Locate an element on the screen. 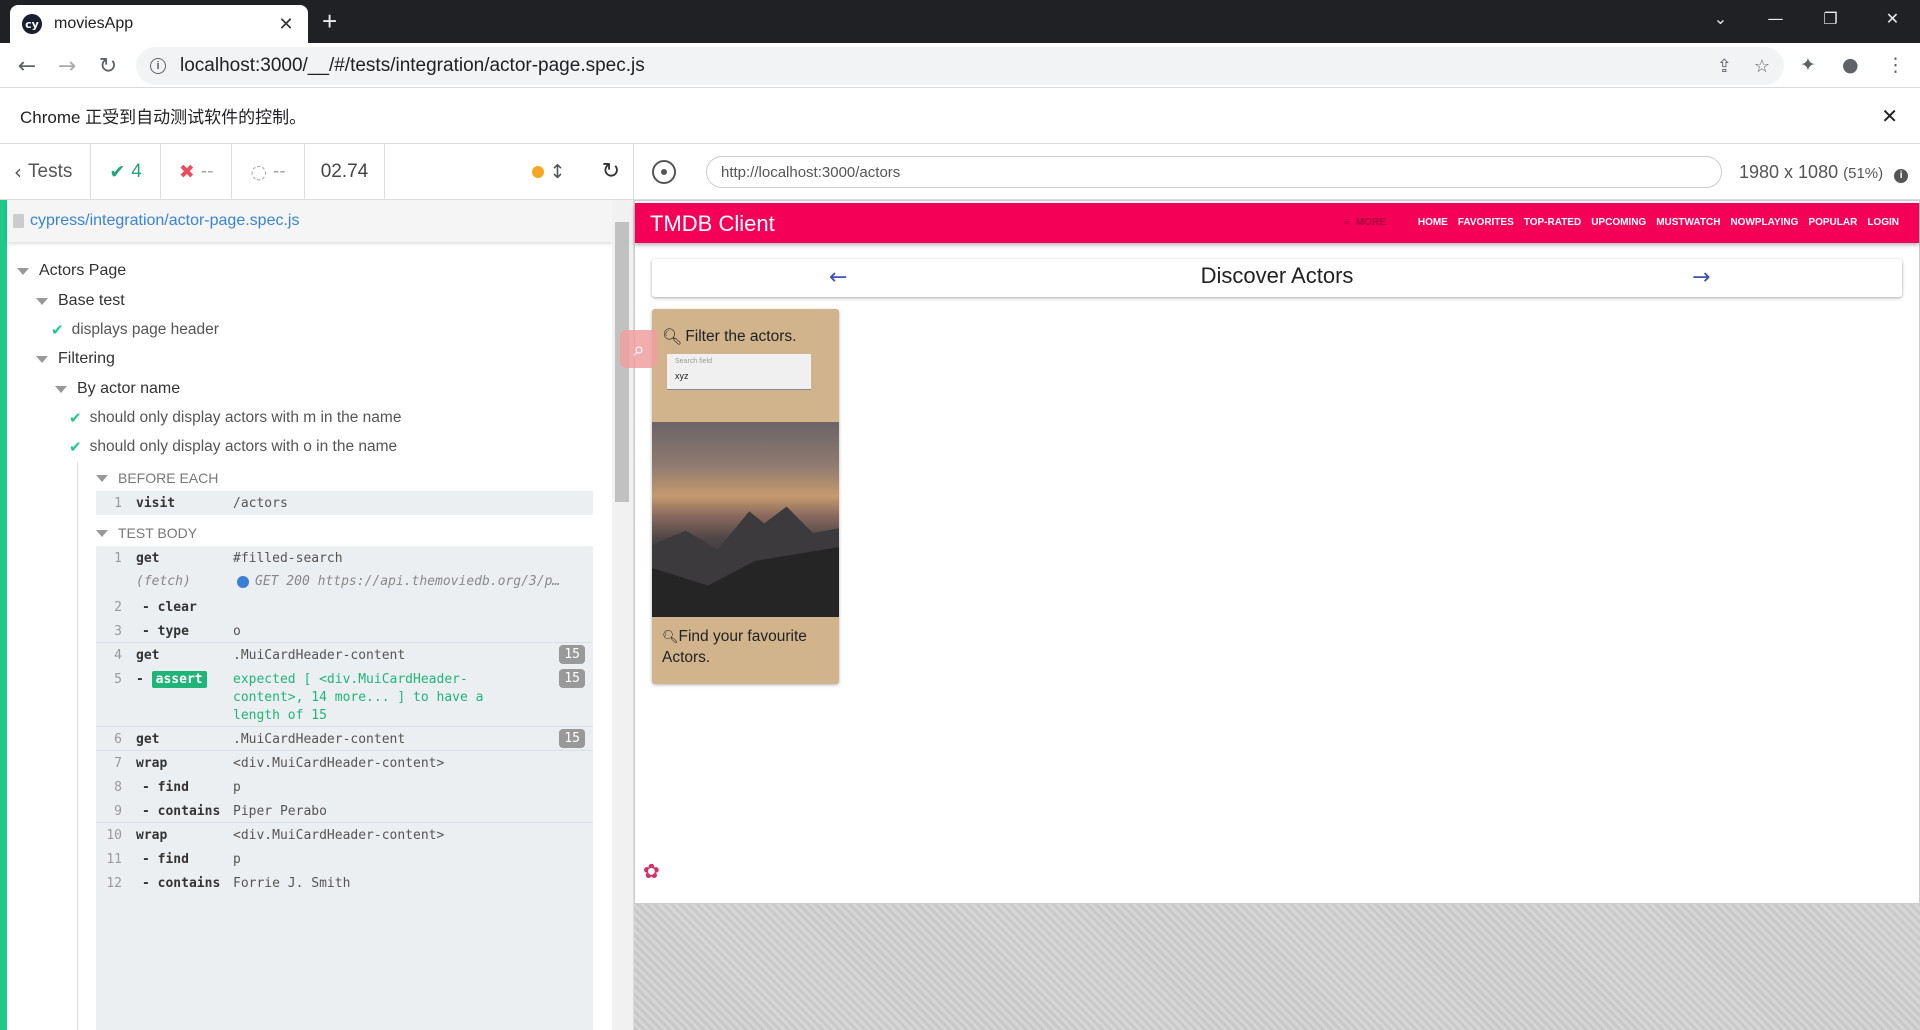 The width and height of the screenshot is (1920, 1030). suite-by-actor-name: By actor name is located at coordinates (117, 389).